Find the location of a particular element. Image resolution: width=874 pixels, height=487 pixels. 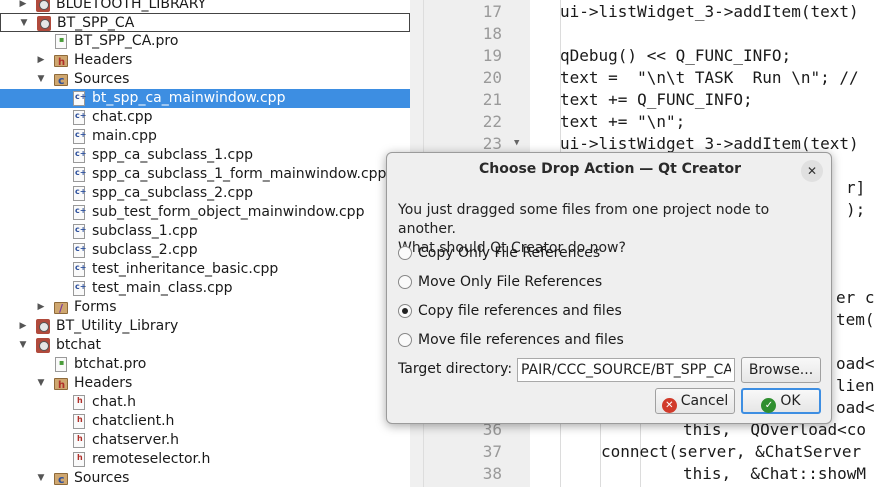

code-line-22: text += "\n"; is located at coordinates (623, 121).